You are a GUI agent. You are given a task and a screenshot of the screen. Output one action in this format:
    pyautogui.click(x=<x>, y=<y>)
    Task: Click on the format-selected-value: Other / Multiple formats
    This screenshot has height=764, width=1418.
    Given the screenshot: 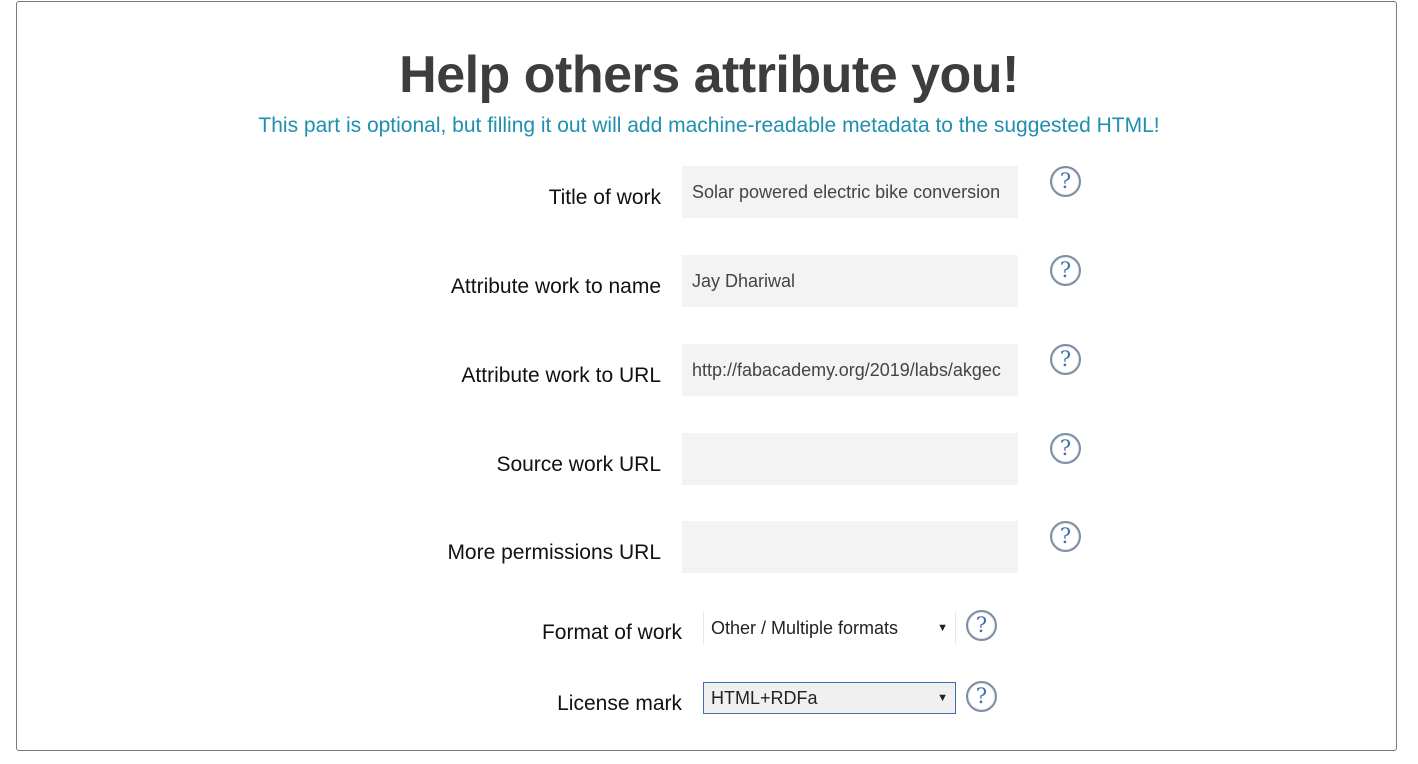 What is the action you would take?
    pyautogui.click(x=805, y=627)
    